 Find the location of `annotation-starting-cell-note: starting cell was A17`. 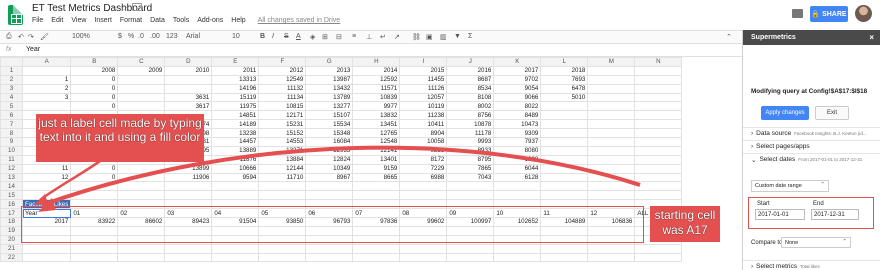

annotation-starting-cell-note: starting cell was A17 is located at coordinates (685, 222).